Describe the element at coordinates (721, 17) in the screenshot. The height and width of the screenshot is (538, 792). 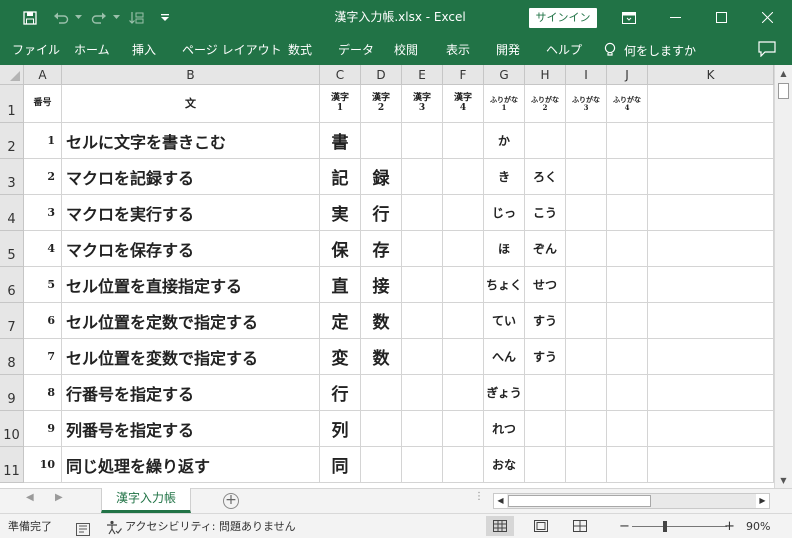
I see `maximize-icon` at that location.